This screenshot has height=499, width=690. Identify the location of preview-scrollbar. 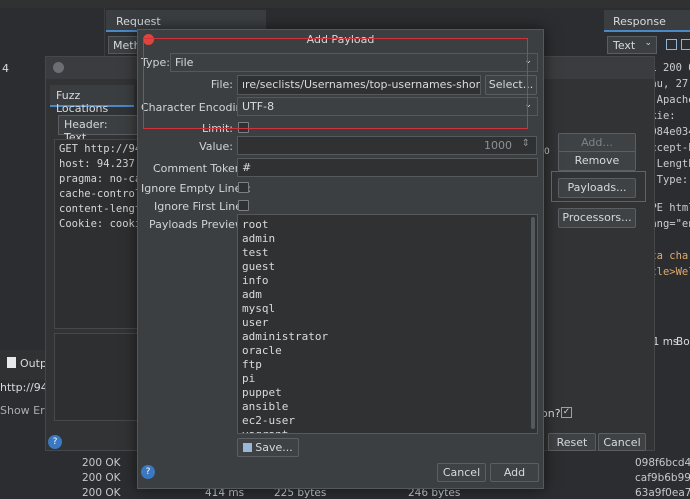
(533, 323).